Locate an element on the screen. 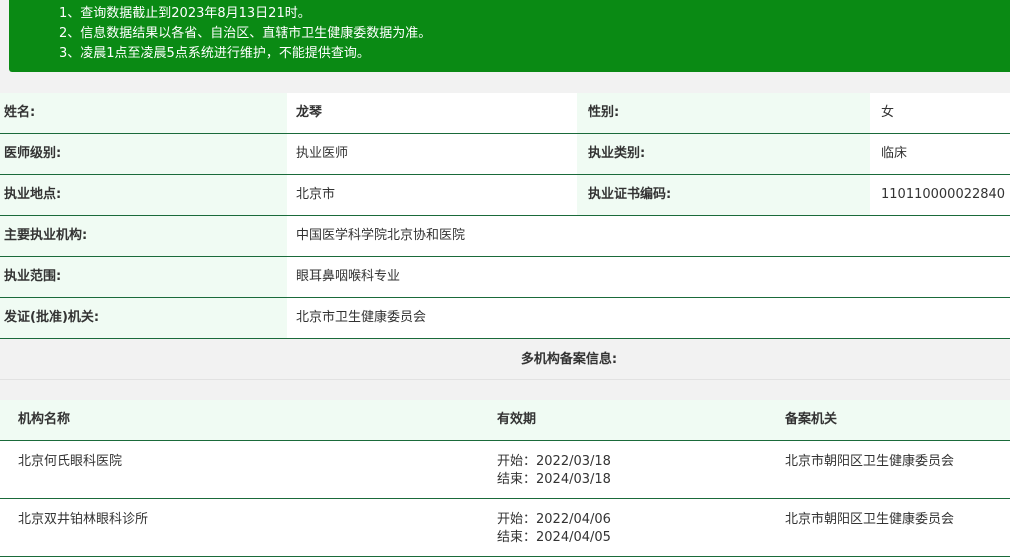  period-end: 结束：2024/03/18 is located at coordinates (554, 479).